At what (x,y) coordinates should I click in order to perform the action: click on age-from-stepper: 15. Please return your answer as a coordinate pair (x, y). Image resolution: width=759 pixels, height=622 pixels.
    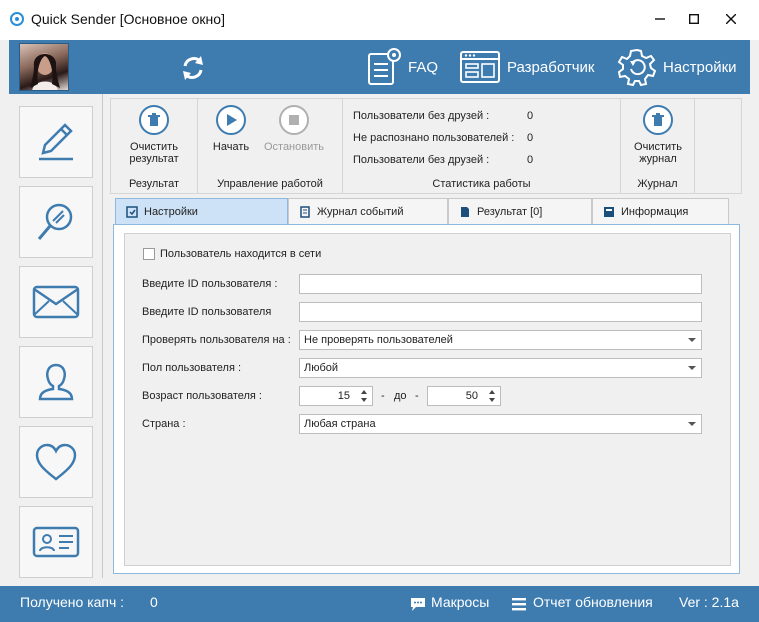
    Looking at the image, I should click on (336, 396).